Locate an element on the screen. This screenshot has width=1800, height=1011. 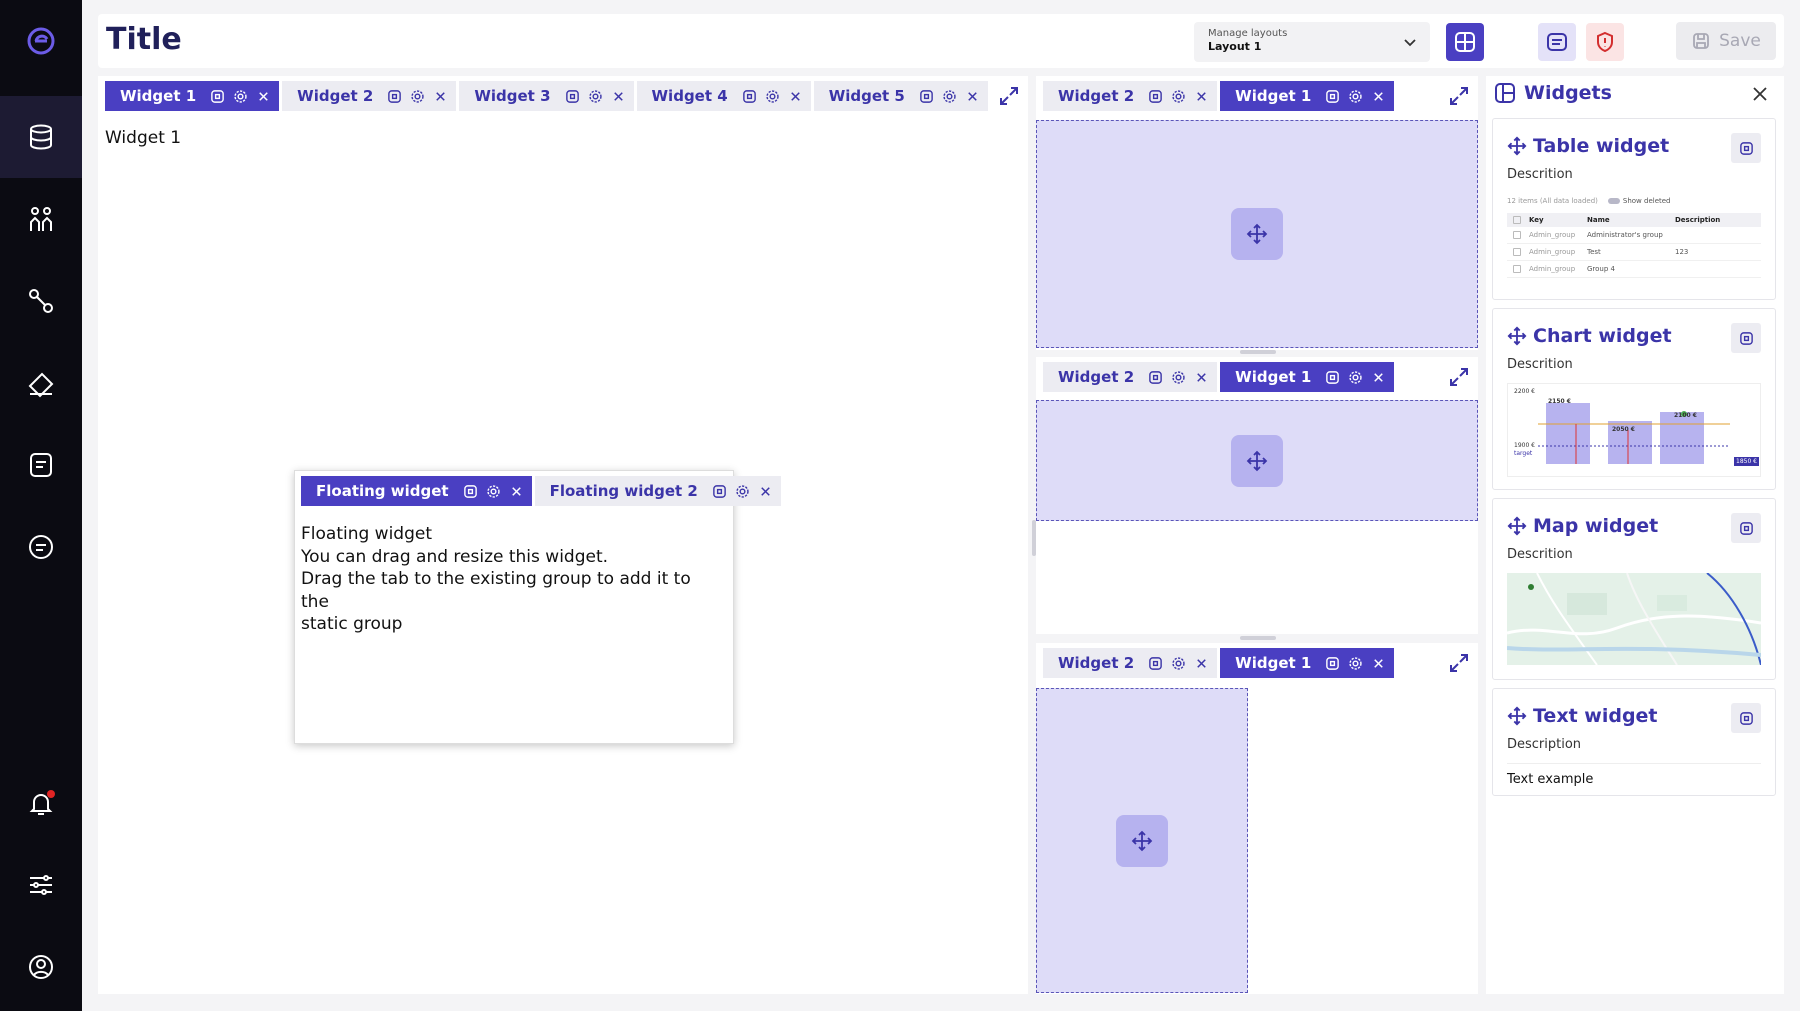
sidebar-item-database is located at coordinates (41, 137).